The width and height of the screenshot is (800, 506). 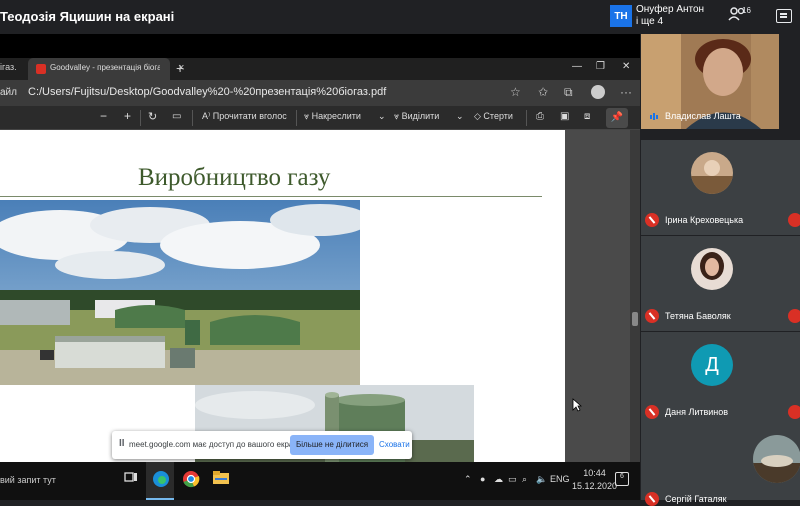 What do you see at coordinates (540, 116) in the screenshot?
I see `print-icon: ⎙` at bounding box center [540, 116].